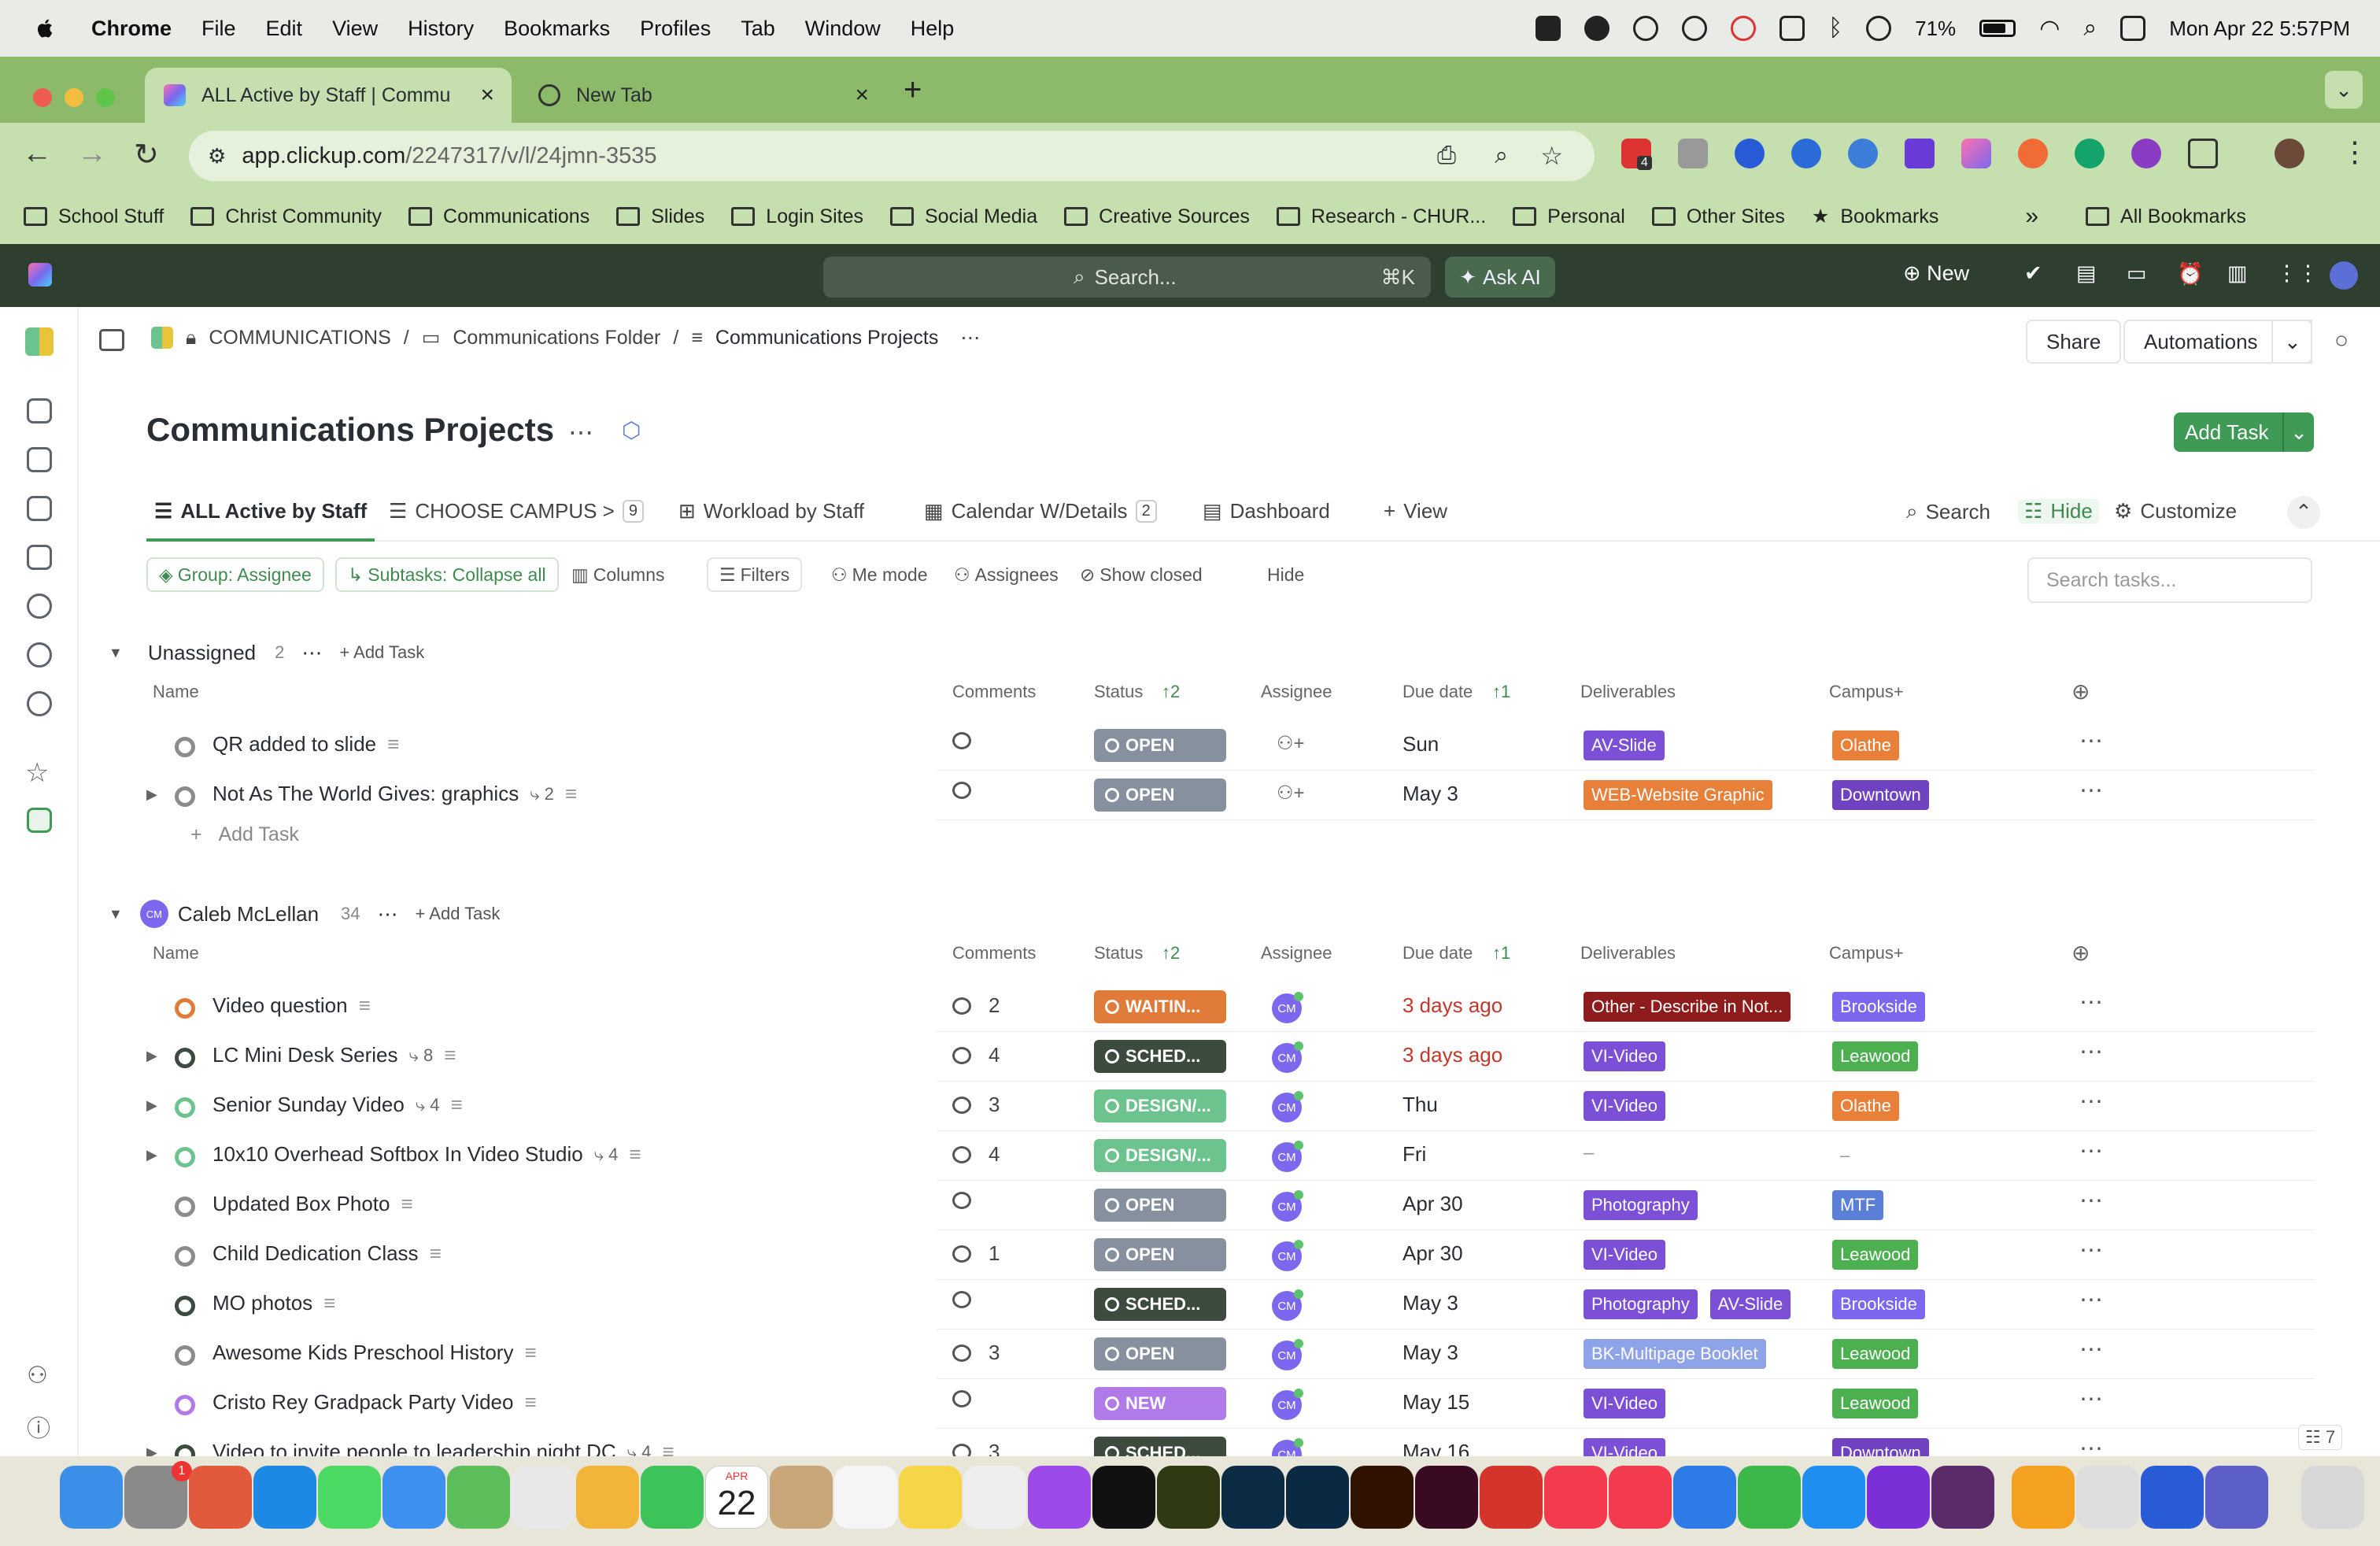 The image size is (2380, 1546). Describe the element at coordinates (1806, 153) in the screenshot. I see `c-extension-icon` at that location.